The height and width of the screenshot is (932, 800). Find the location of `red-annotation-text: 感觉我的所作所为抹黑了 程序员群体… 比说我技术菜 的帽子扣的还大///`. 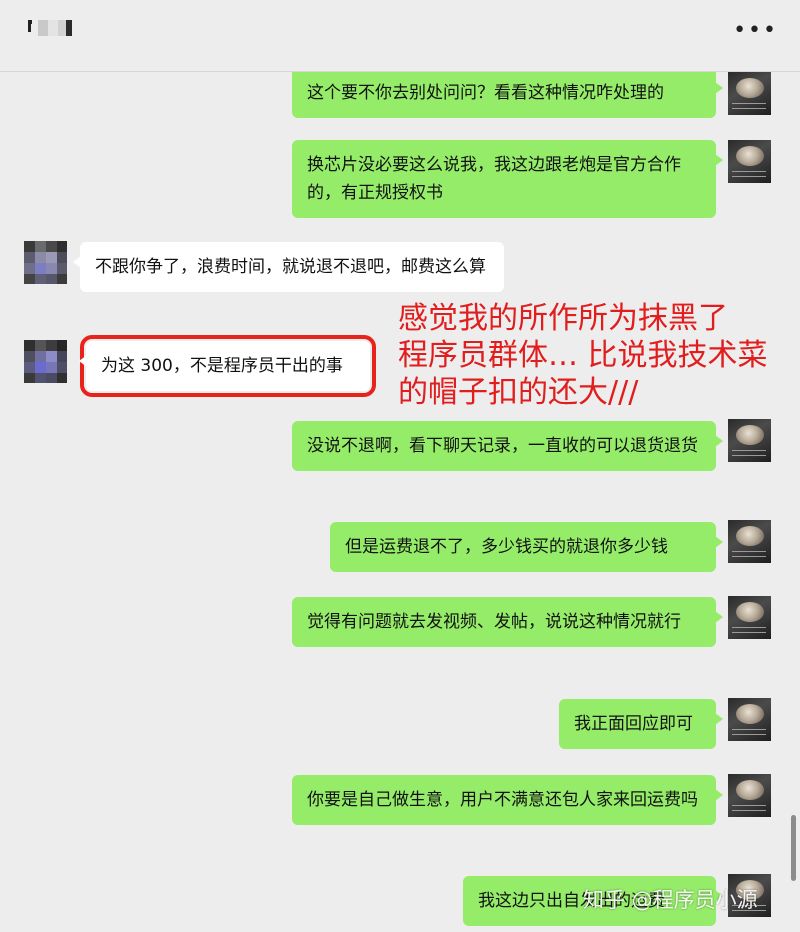

red-annotation-text: 感觉我的所作所为抹黑了 程序员群体… 比说我技术菜 的帽子扣的还大/// is located at coordinates (598, 355).